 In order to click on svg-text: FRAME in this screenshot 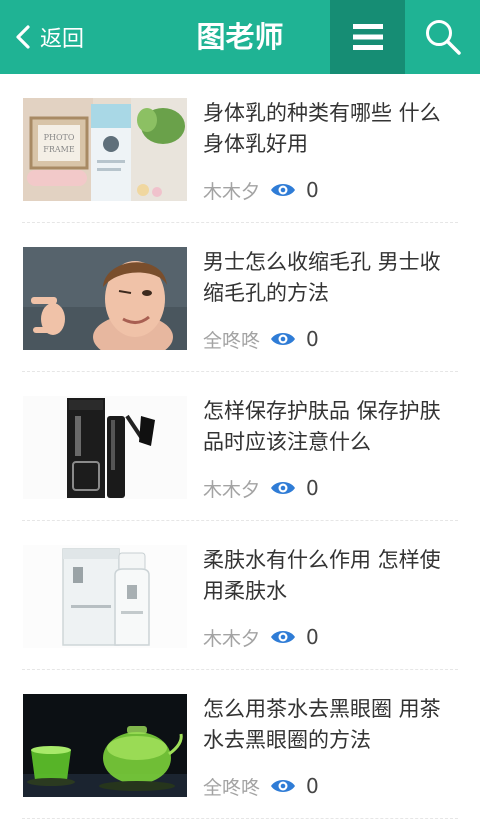, I will do `click(59, 149)`.